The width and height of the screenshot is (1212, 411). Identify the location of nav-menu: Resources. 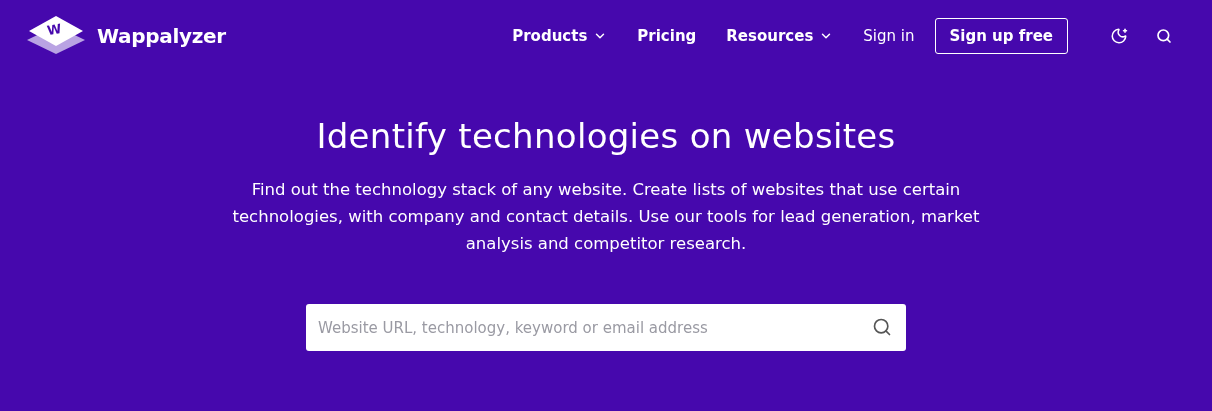
(780, 36).